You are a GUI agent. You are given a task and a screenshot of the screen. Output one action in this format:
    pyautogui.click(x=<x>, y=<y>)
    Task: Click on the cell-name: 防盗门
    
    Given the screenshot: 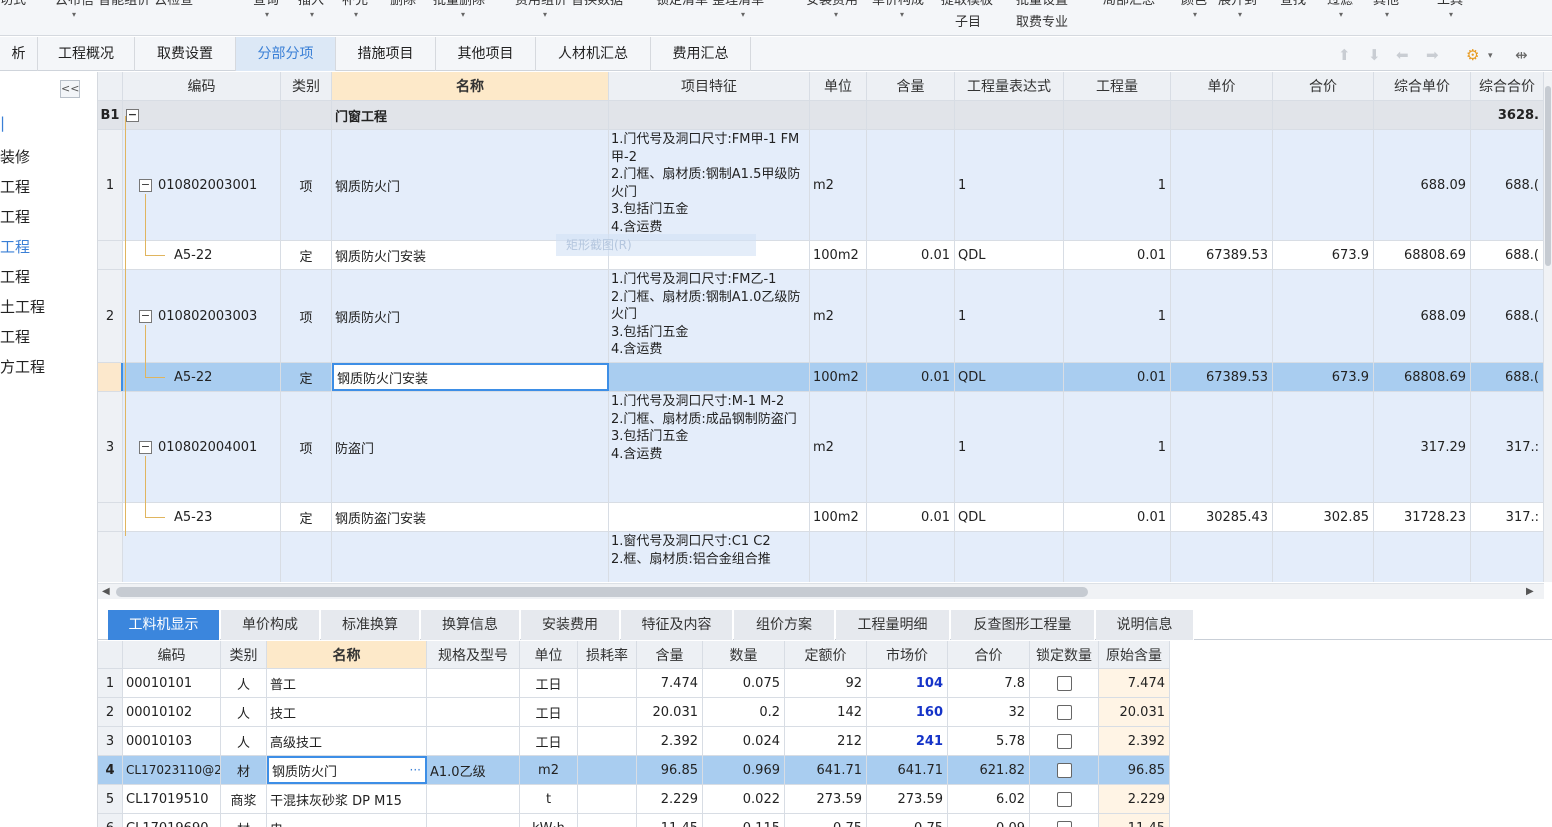 What is the action you would take?
    pyautogui.click(x=470, y=447)
    